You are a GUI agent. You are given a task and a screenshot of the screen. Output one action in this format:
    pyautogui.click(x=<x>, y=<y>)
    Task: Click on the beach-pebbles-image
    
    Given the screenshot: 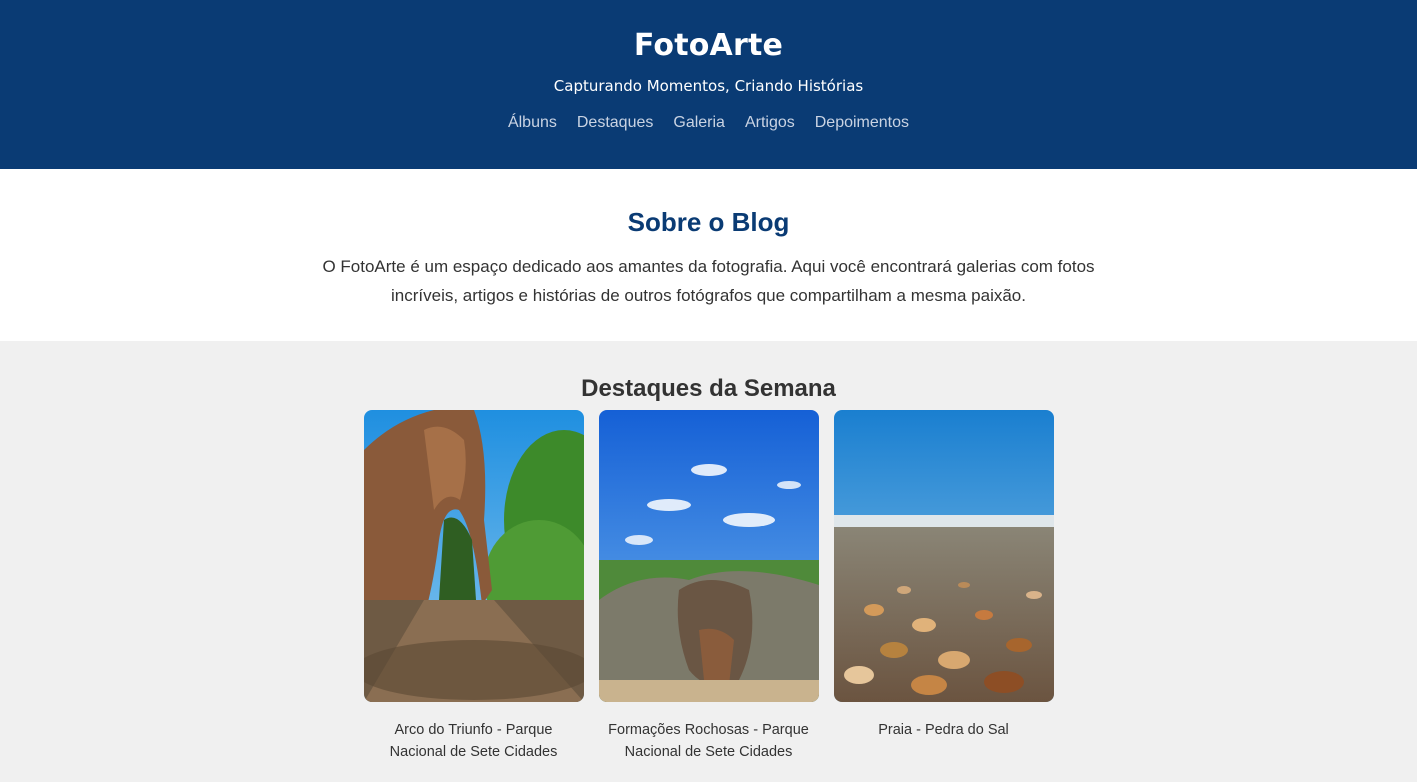 What is the action you would take?
    pyautogui.click(x=943, y=556)
    